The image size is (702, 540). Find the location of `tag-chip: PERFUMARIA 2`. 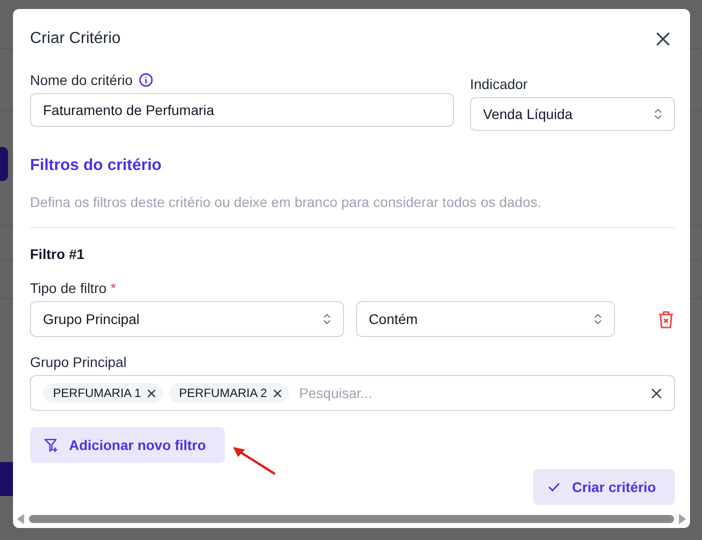

tag-chip: PERFUMARIA 2 is located at coordinates (229, 393).